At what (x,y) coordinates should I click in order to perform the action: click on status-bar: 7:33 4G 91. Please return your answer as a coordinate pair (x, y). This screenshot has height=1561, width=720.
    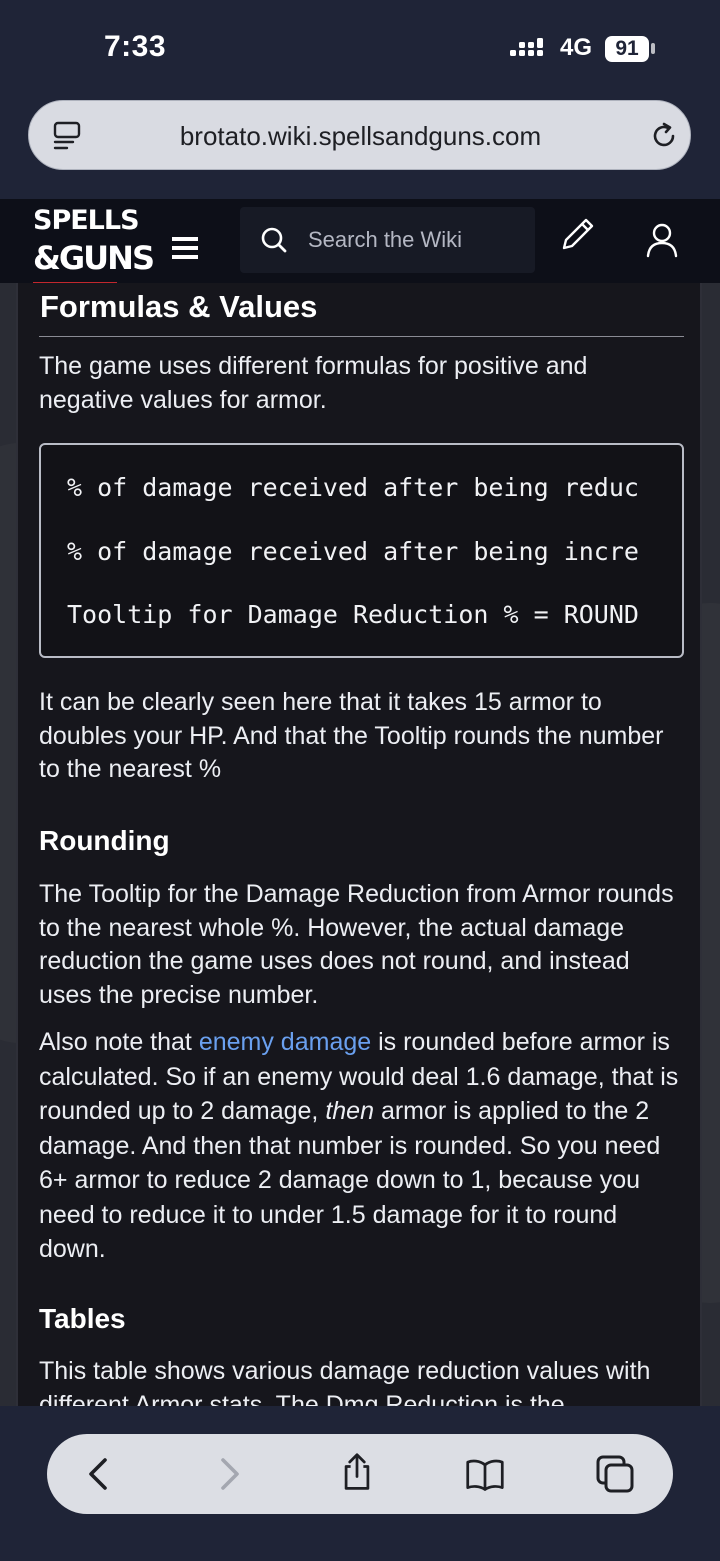
    Looking at the image, I should click on (360, 48).